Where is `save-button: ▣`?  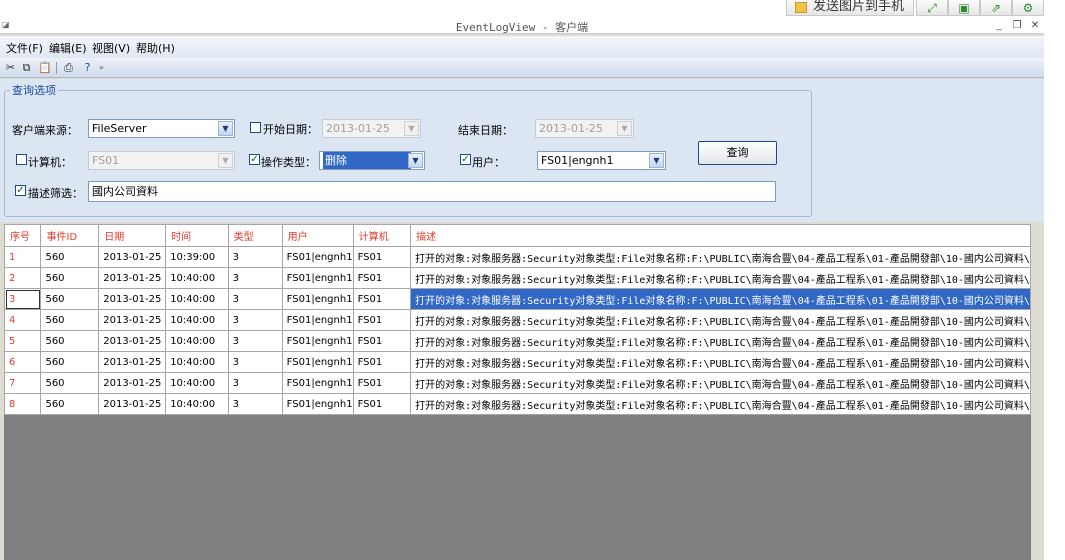
save-button: ▣ is located at coordinates (964, 8).